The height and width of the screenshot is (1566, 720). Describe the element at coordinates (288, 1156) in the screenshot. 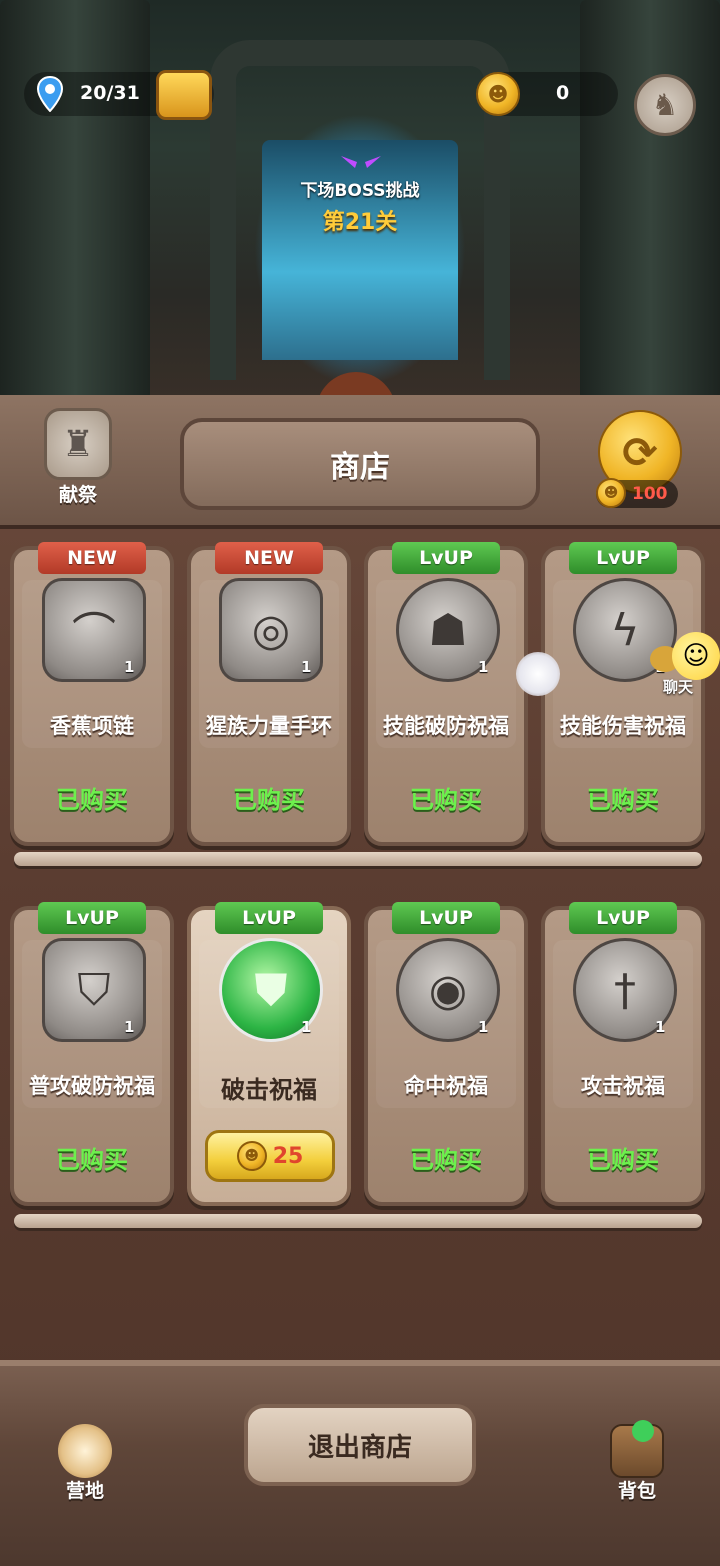

I see `price-text: 25` at that location.